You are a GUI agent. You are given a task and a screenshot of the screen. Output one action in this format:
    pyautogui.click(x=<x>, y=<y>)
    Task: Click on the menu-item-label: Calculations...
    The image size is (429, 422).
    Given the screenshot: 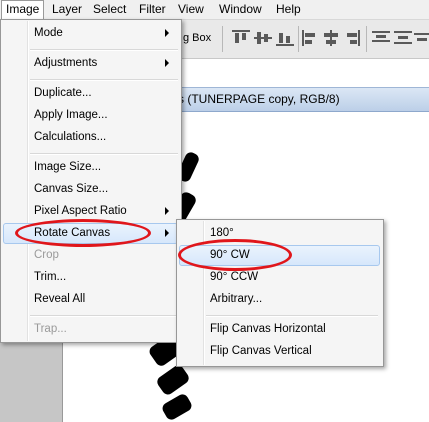 What is the action you would take?
    pyautogui.click(x=70, y=137)
    